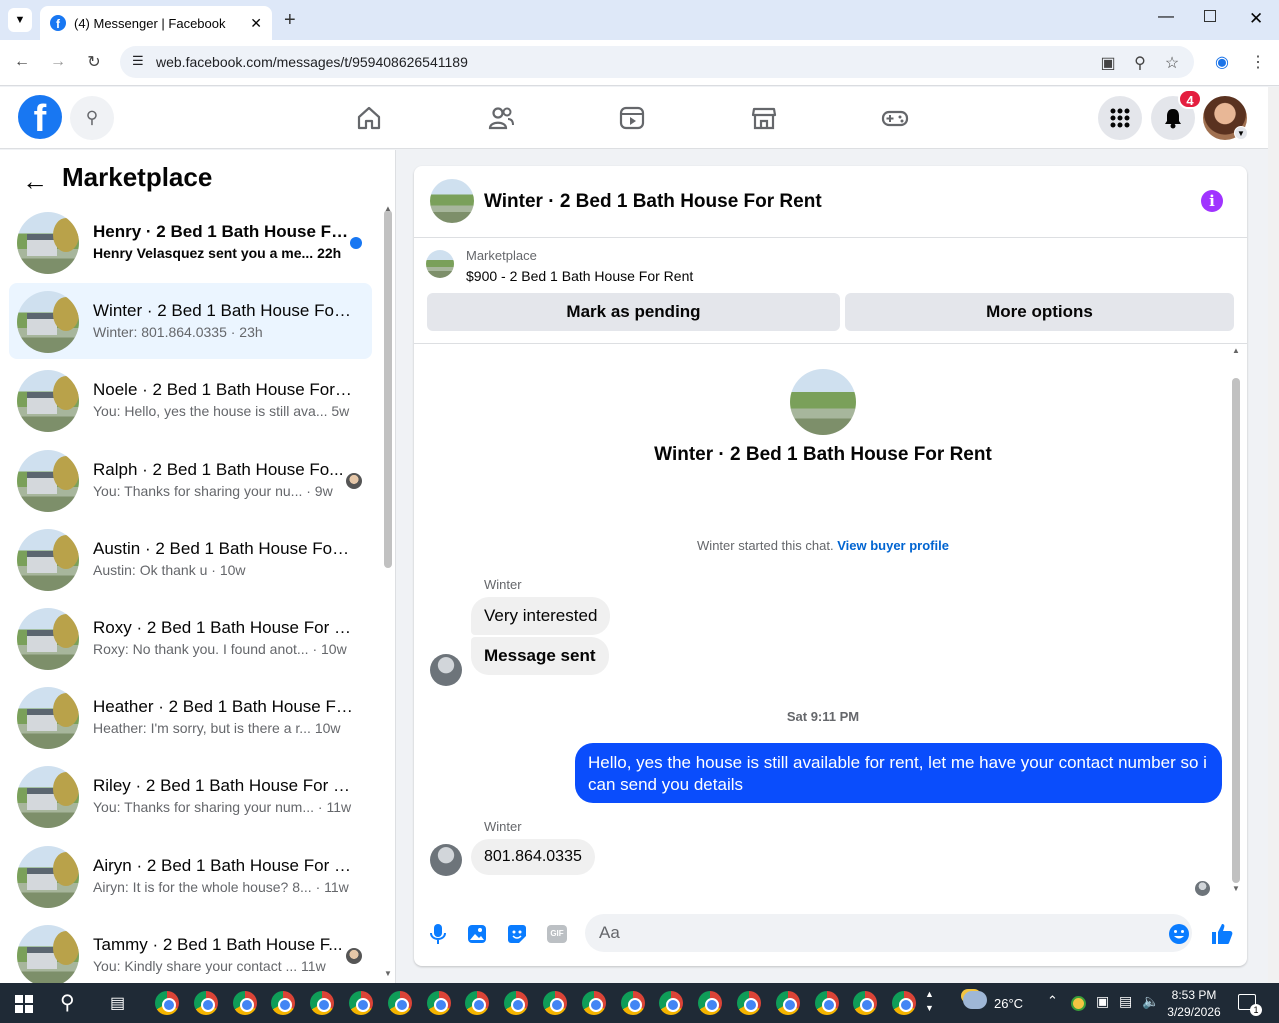  Describe the element at coordinates (388, 389) in the screenshot. I see `conversation-list-scrollbar` at that location.